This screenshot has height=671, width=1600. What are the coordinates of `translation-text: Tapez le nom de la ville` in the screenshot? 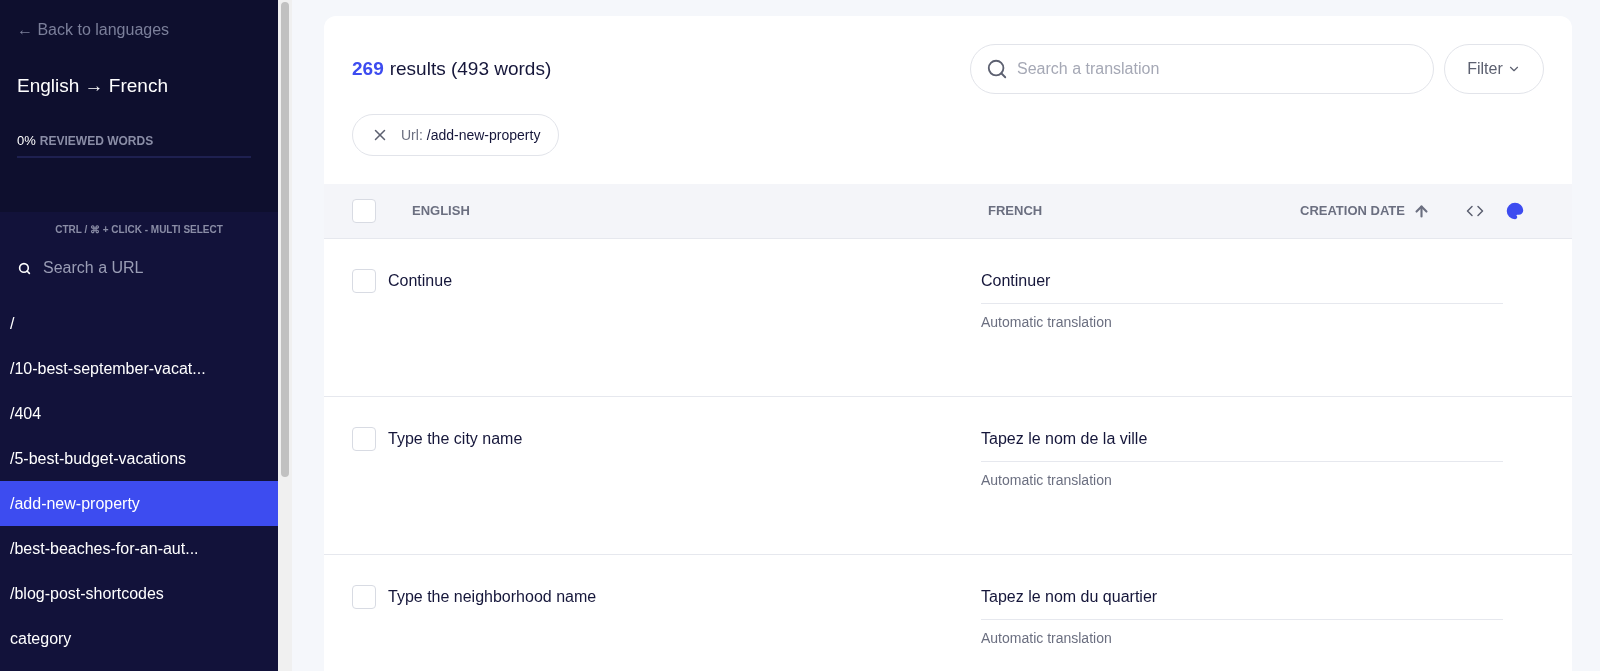 It's located at (1242, 444).